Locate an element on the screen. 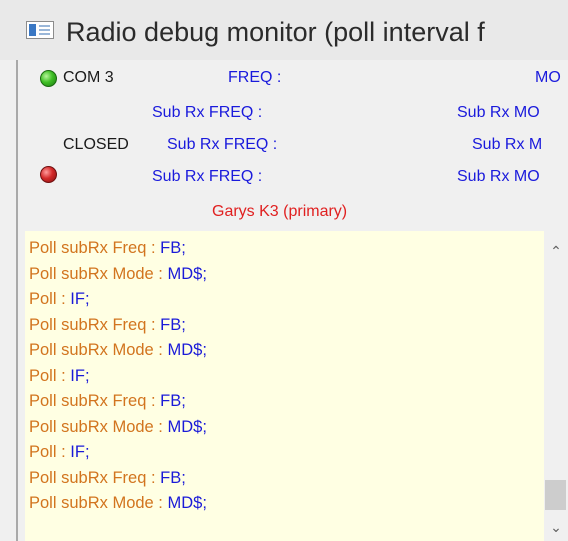  freq-label: FREQ : is located at coordinates (255, 77).